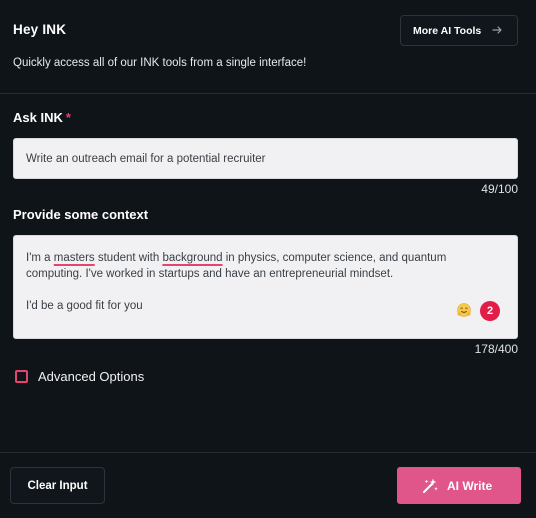 This screenshot has width=536, height=518. Describe the element at coordinates (447, 30) in the screenshot. I see `more-ai-tools-label: More AI Tools` at that location.